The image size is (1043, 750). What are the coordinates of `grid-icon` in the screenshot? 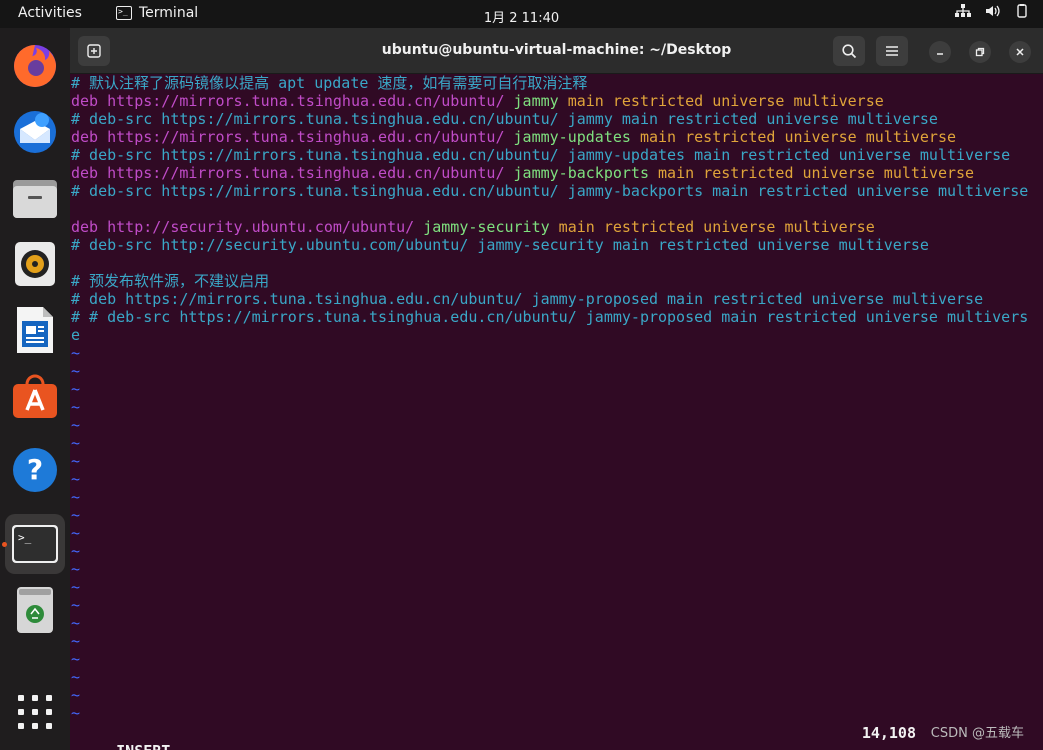 It's located at (35, 712).